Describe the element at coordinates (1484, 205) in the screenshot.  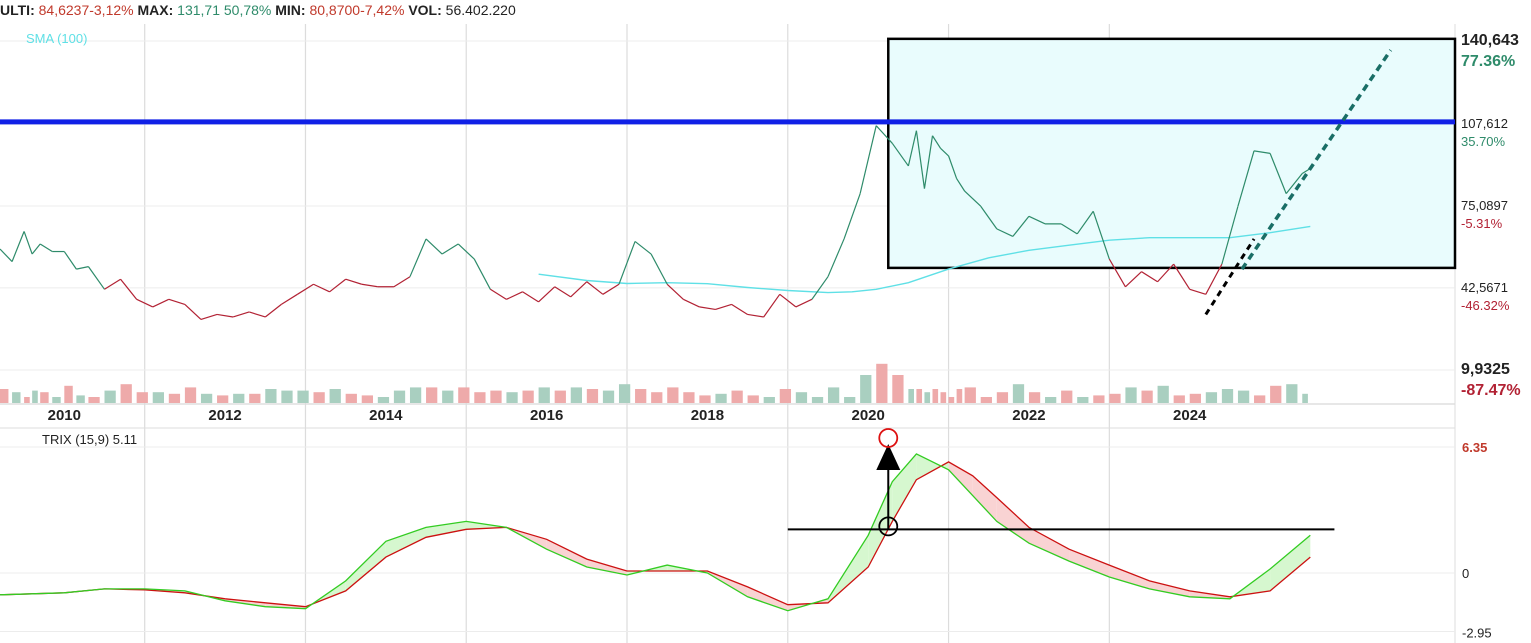
I see `price-tick-label: 75,0897` at that location.